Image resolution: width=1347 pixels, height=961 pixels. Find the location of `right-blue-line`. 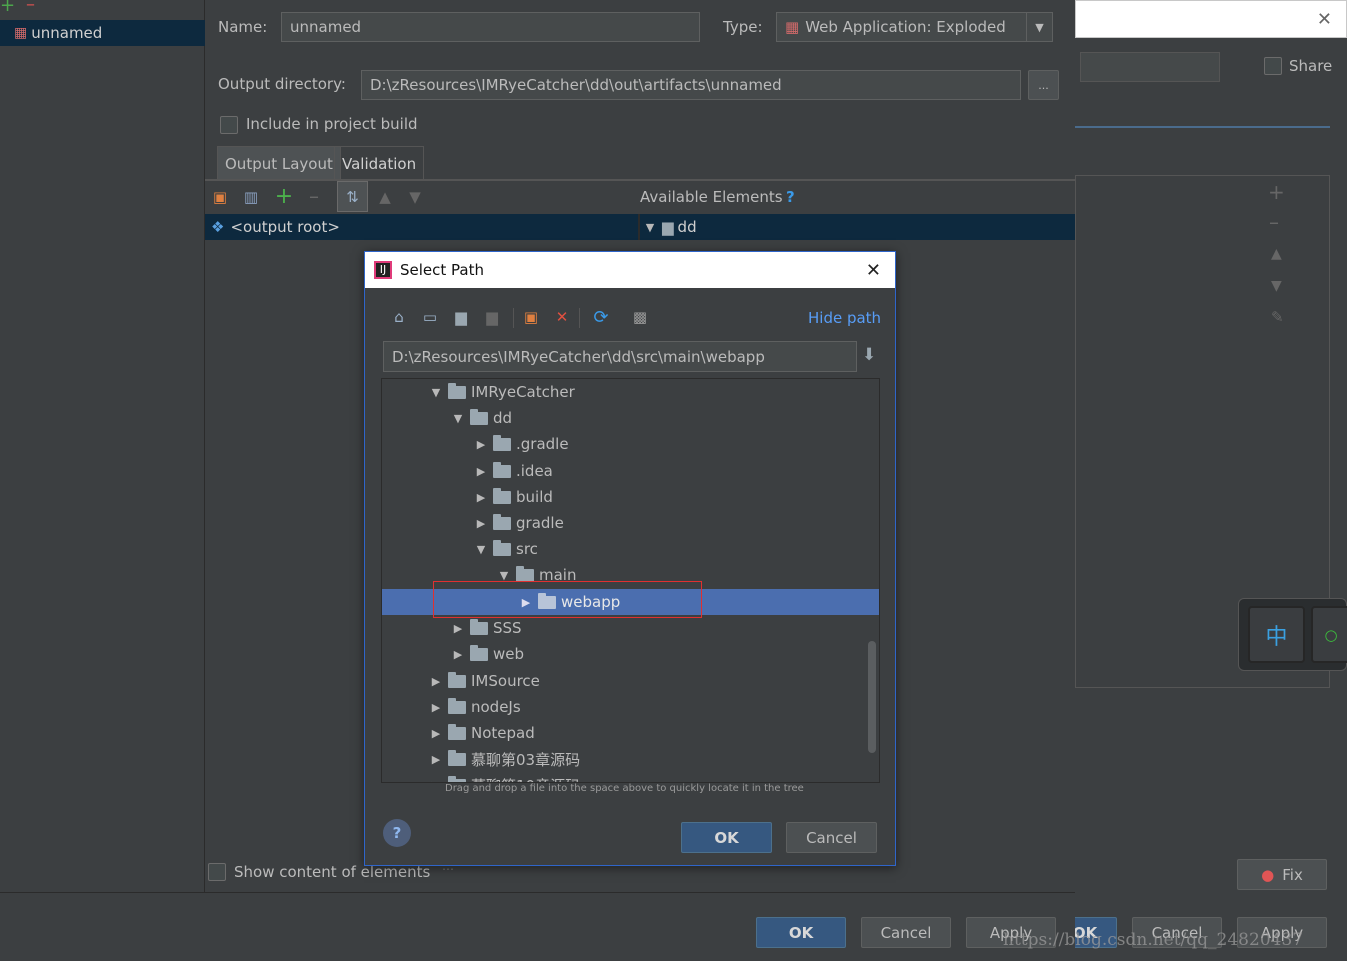

right-blue-line is located at coordinates (1202, 127).